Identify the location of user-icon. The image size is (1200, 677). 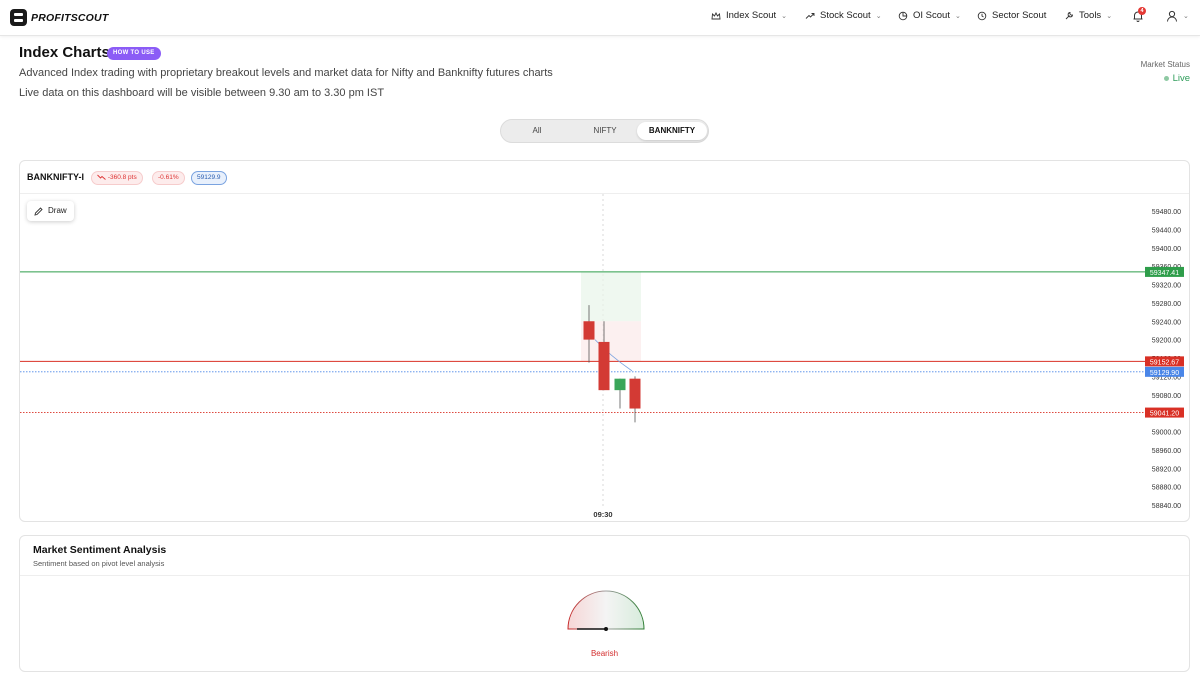
(1172, 16).